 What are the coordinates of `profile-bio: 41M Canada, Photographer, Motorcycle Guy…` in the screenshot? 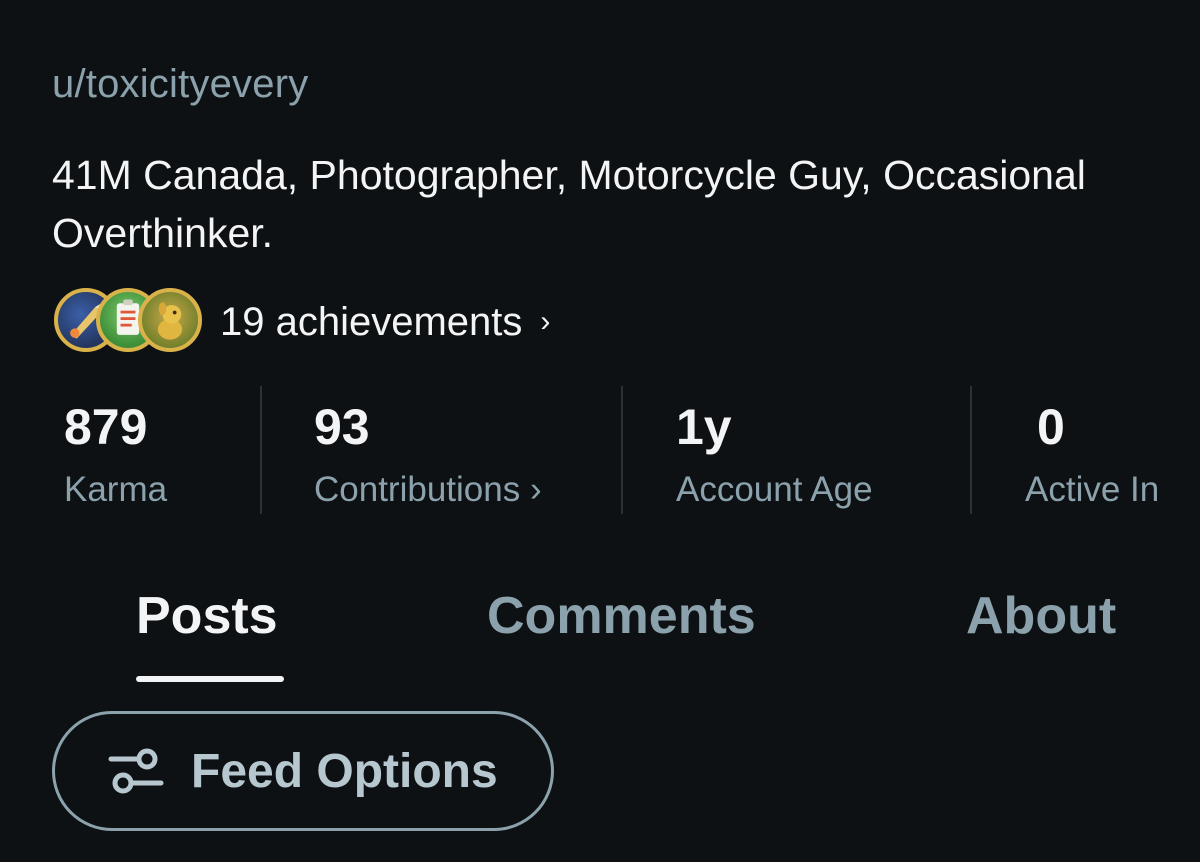 It's located at (569, 204).